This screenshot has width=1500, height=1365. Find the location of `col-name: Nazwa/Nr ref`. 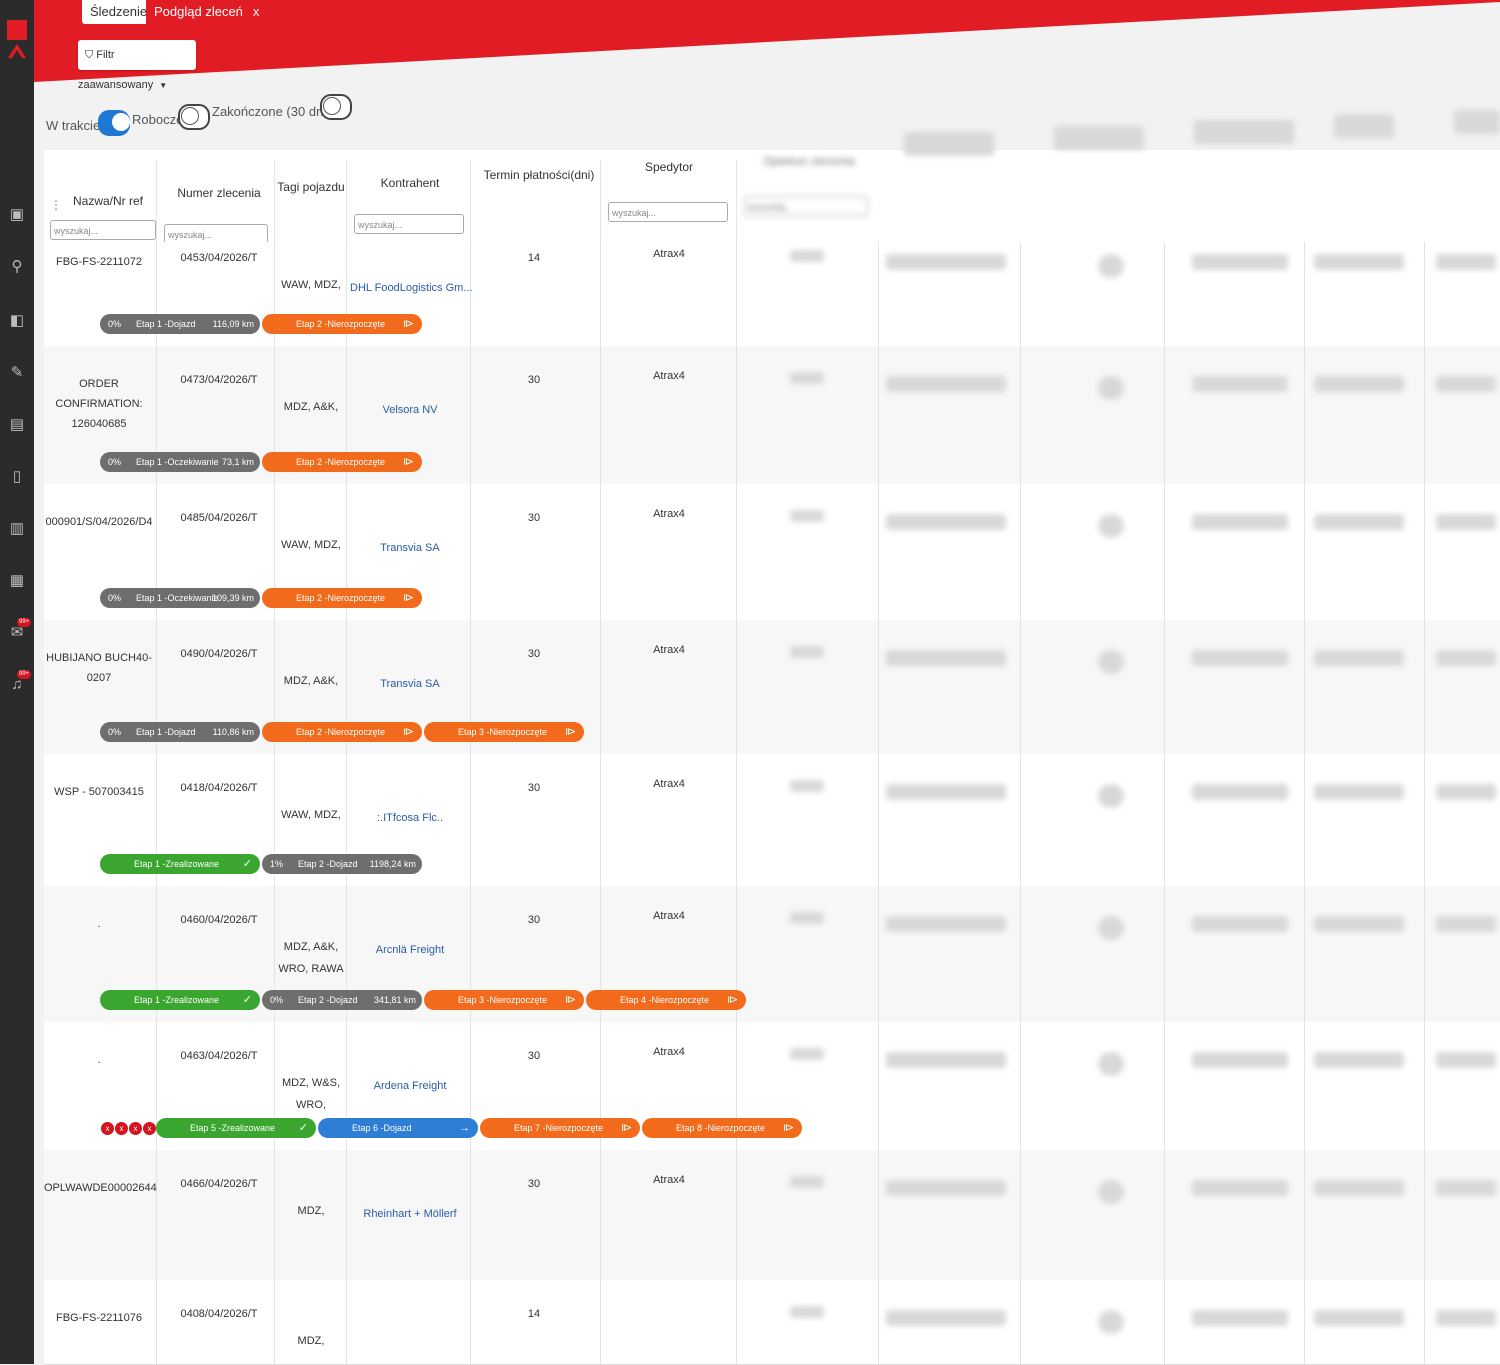

col-name: Nazwa/Nr ref is located at coordinates (108, 201).